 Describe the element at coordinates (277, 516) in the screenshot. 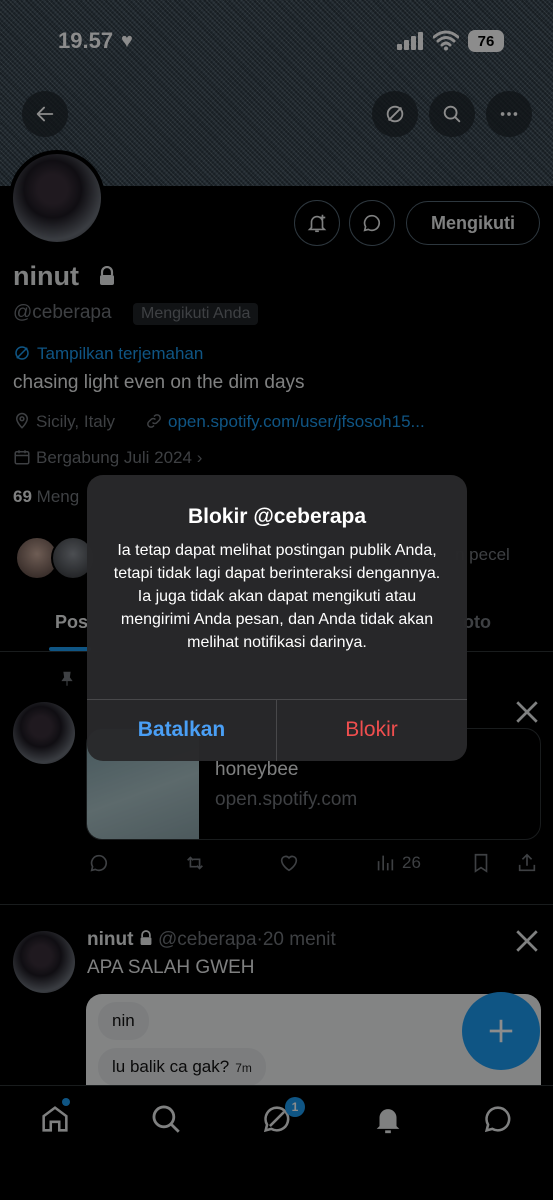

I see `dialog-title: Blokir @ceberapa` at that location.